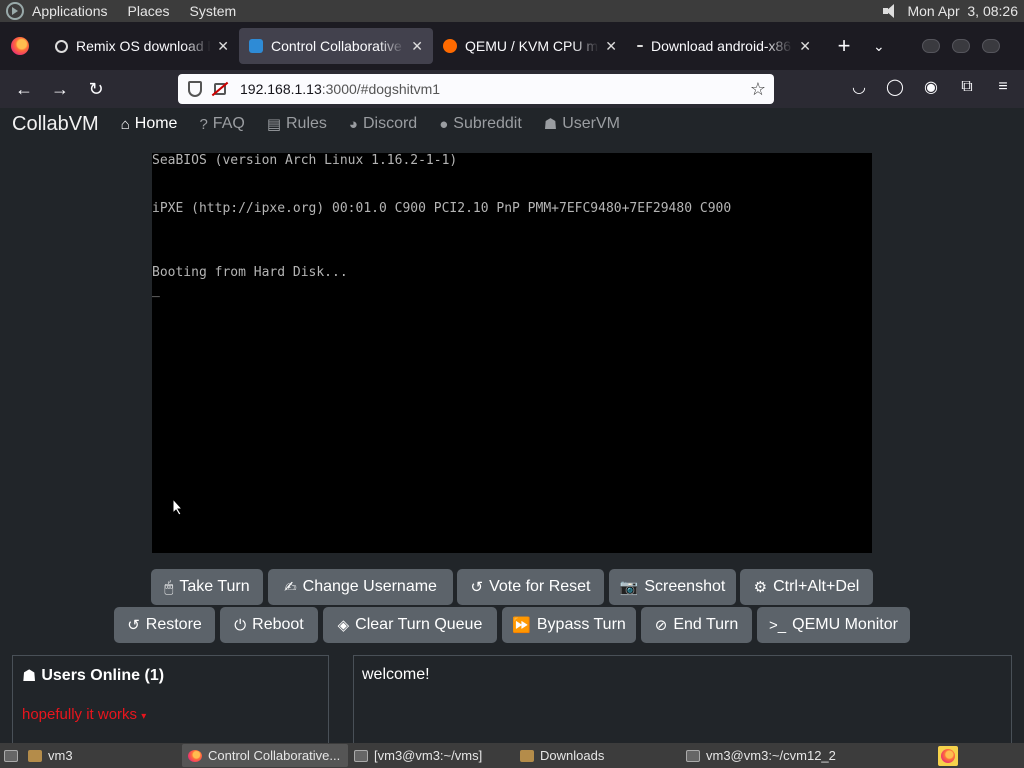 The width and height of the screenshot is (1024, 768). I want to click on chat-panel: welcome!, so click(682, 699).